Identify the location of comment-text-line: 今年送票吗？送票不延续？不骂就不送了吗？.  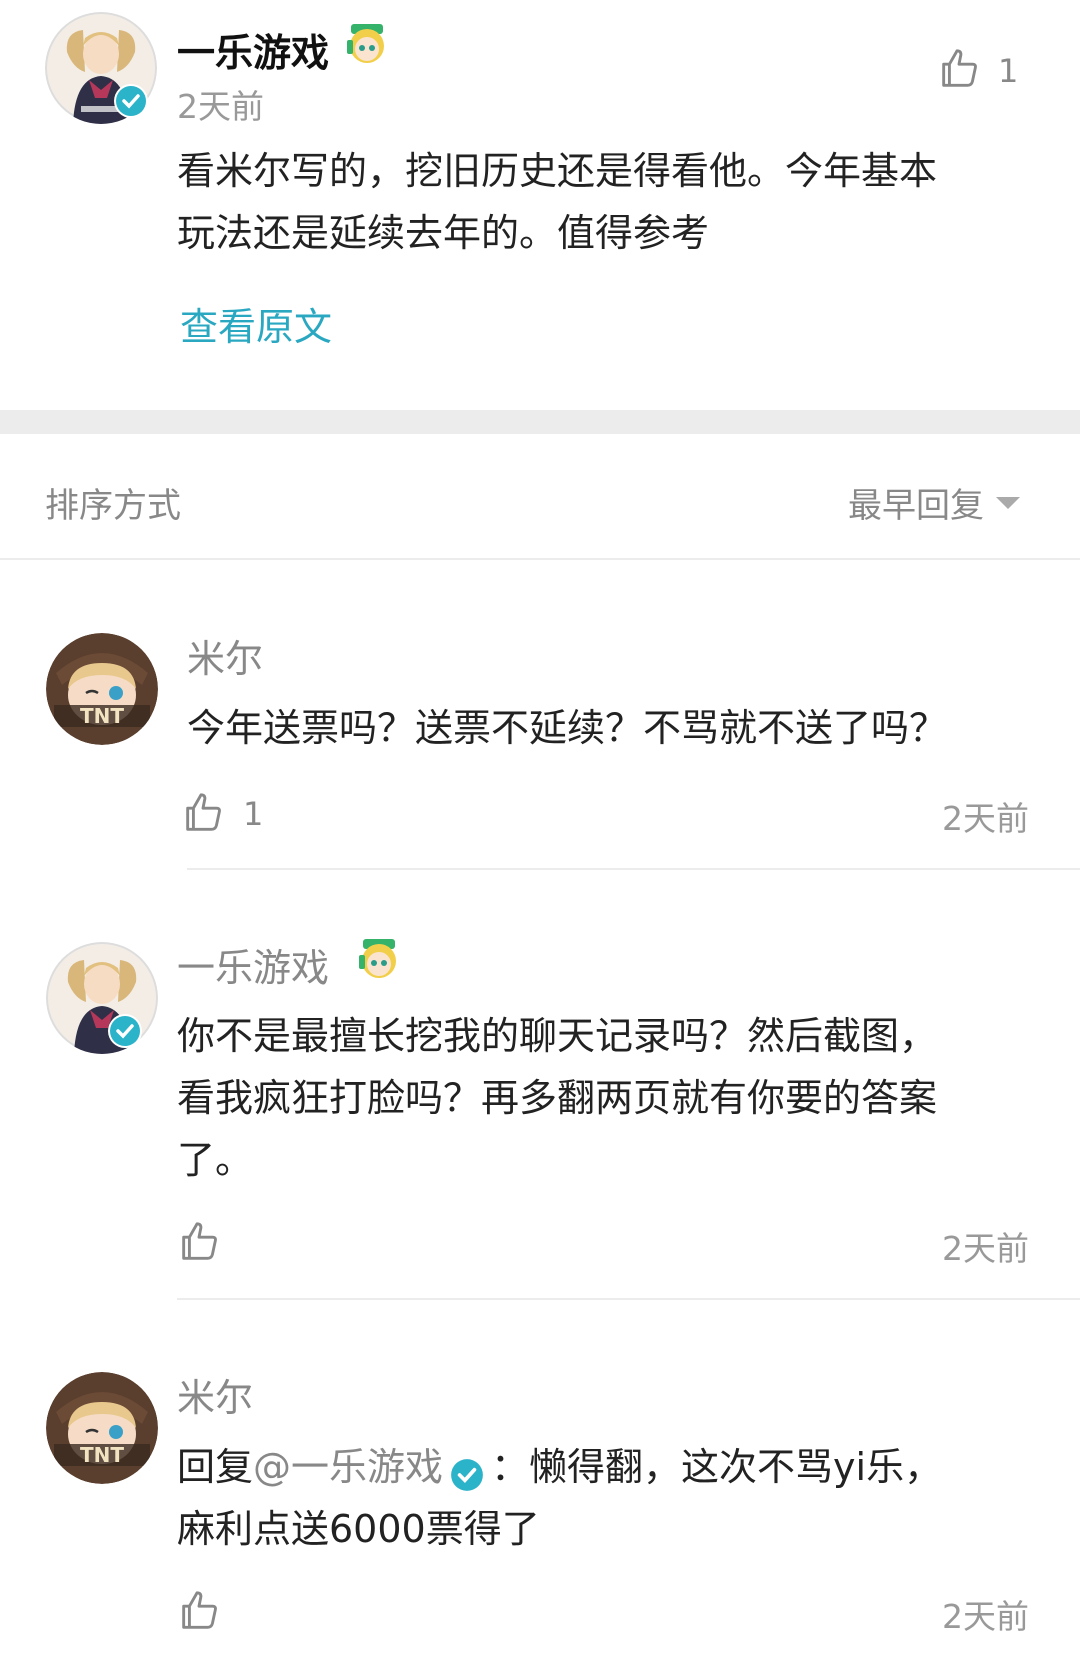
(567, 728).